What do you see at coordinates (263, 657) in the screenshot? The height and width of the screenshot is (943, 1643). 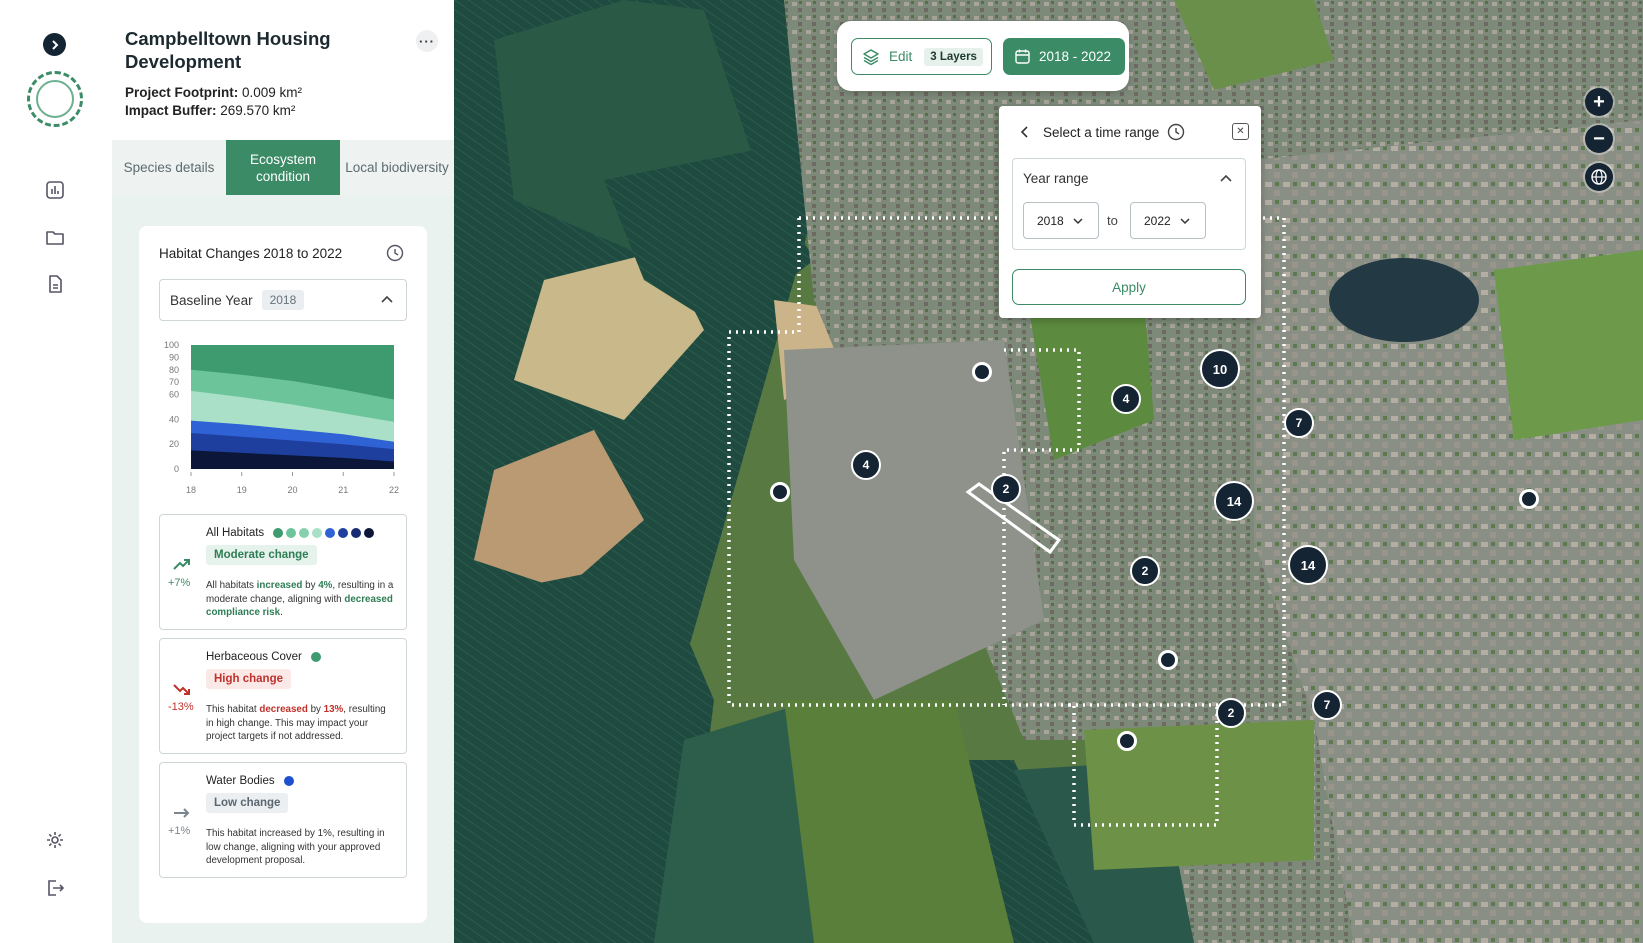 I see `habitat-name-row: Herbaceous Cover` at bounding box center [263, 657].